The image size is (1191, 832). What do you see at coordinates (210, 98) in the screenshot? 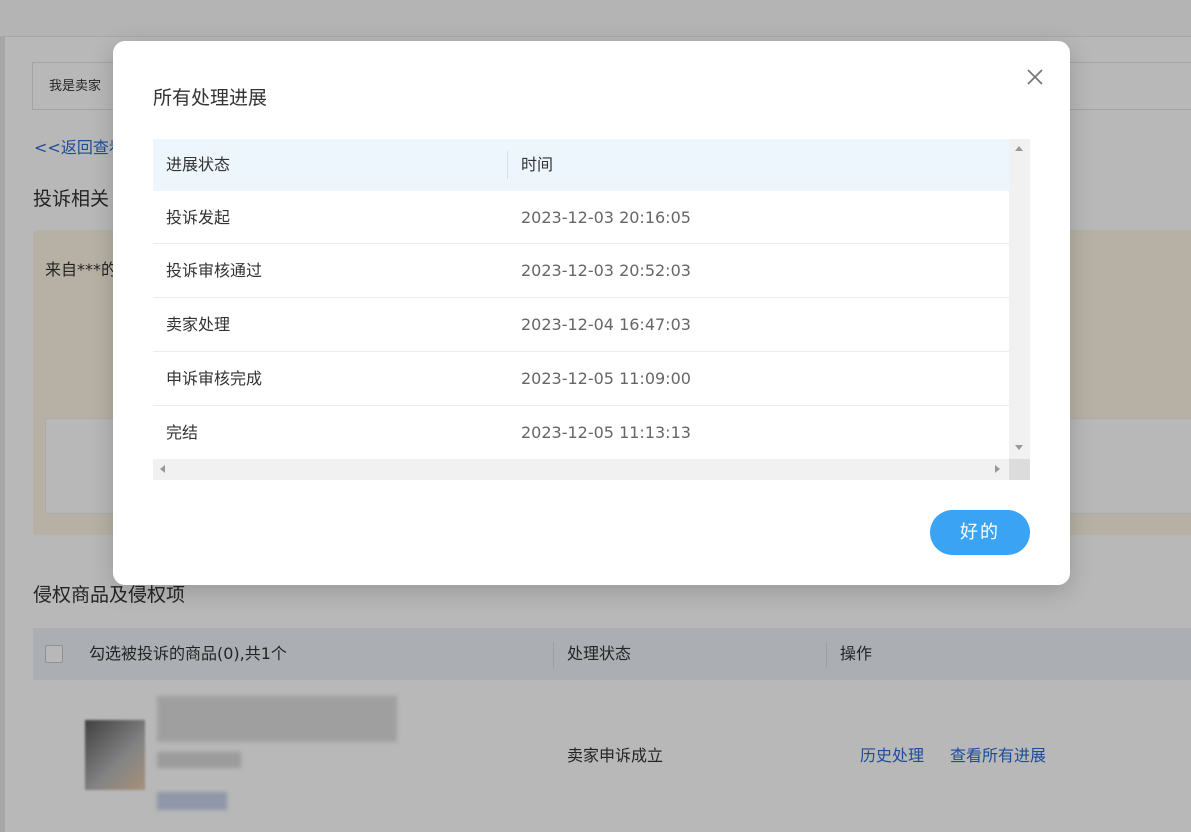
I see `dialog-title: 所有处理进展` at bounding box center [210, 98].